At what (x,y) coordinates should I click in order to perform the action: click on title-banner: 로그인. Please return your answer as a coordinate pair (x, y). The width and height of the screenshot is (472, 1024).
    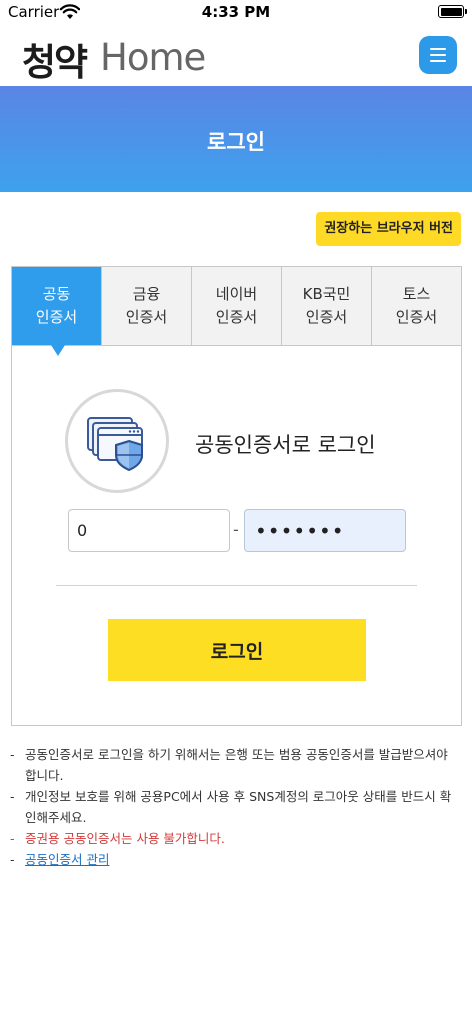
    Looking at the image, I should click on (236, 139).